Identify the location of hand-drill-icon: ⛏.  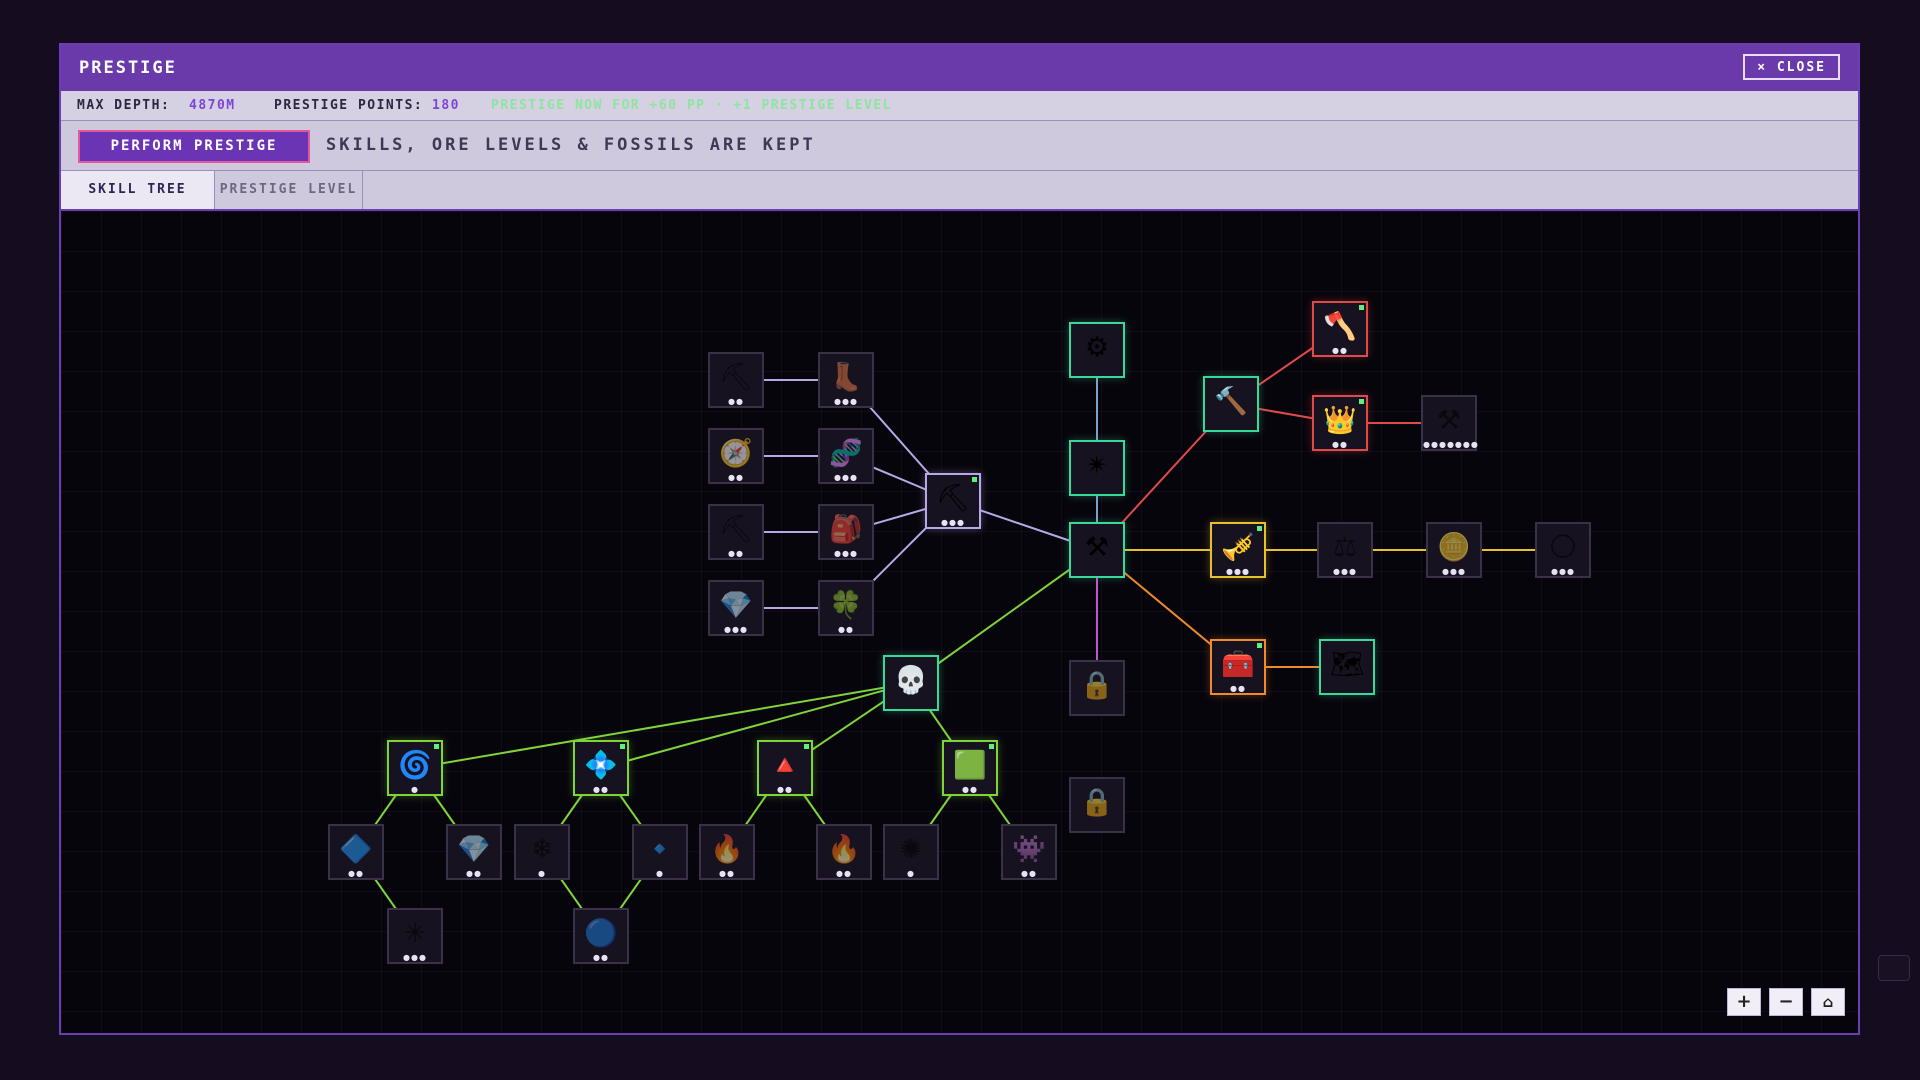
(736, 529).